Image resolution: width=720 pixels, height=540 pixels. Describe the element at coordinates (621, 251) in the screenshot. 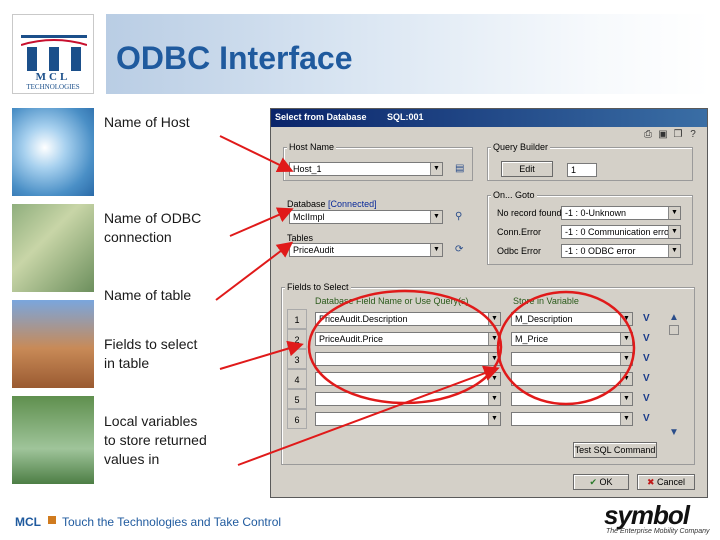

I see `odbc-error-select: -1 : 0 ODBC error ▼` at that location.